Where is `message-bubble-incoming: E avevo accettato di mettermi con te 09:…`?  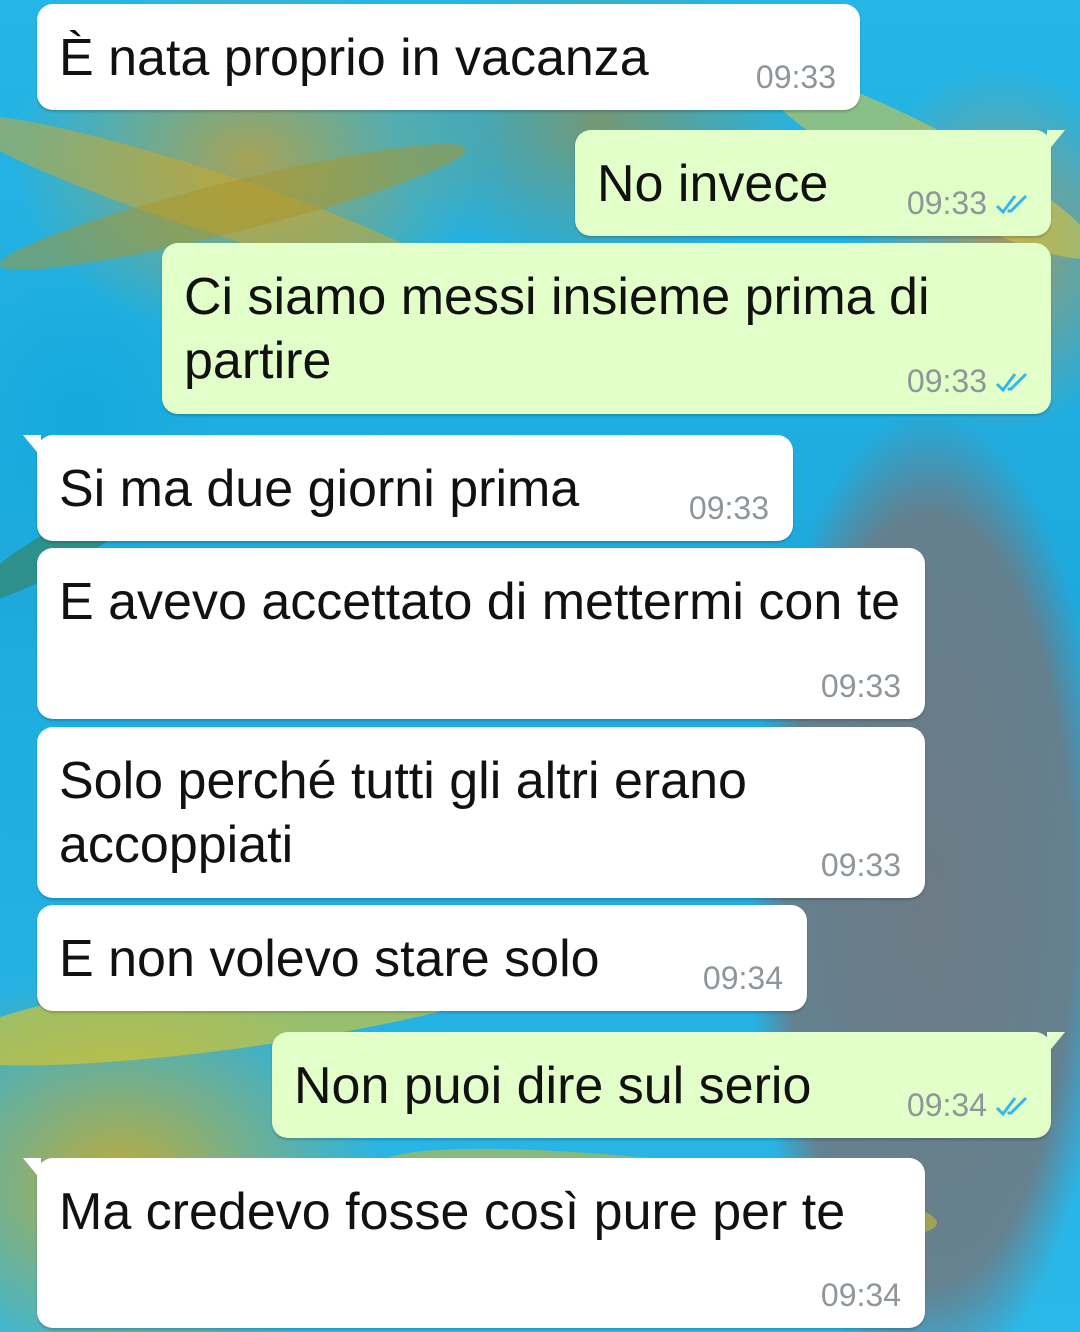
message-bubble-incoming: E avevo accettato di mettermi con te 09:… is located at coordinates (481, 633).